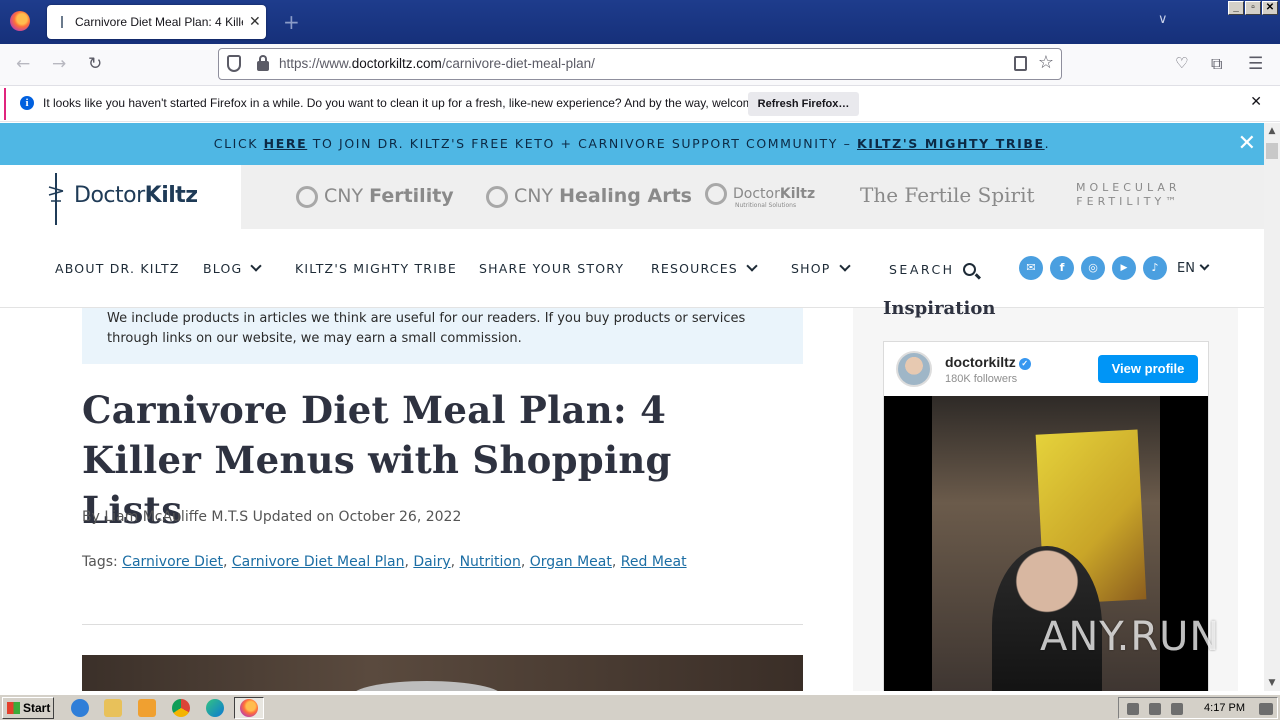  What do you see at coordinates (1224, 708) in the screenshot?
I see `clock: 4:17 PM` at bounding box center [1224, 708].